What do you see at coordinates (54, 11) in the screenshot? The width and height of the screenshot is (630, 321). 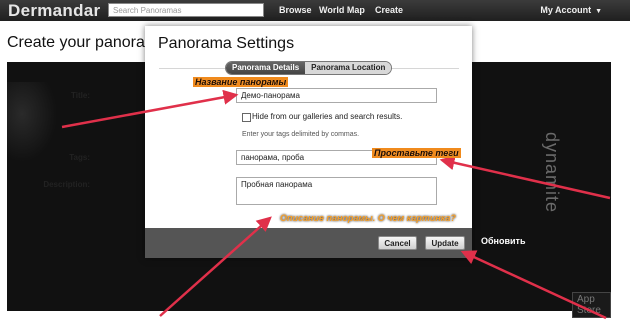 I see `dermandar-logo: Dermandar` at bounding box center [54, 11].